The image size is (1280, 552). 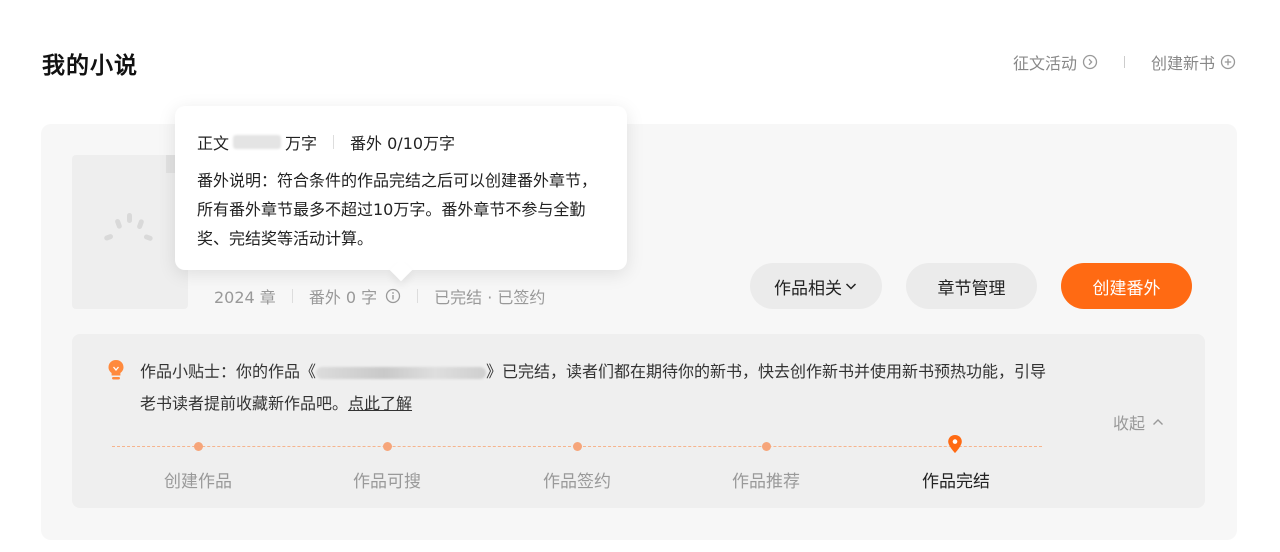 What do you see at coordinates (1044, 63) in the screenshot?
I see `contest-link-label: 征文活动` at bounding box center [1044, 63].